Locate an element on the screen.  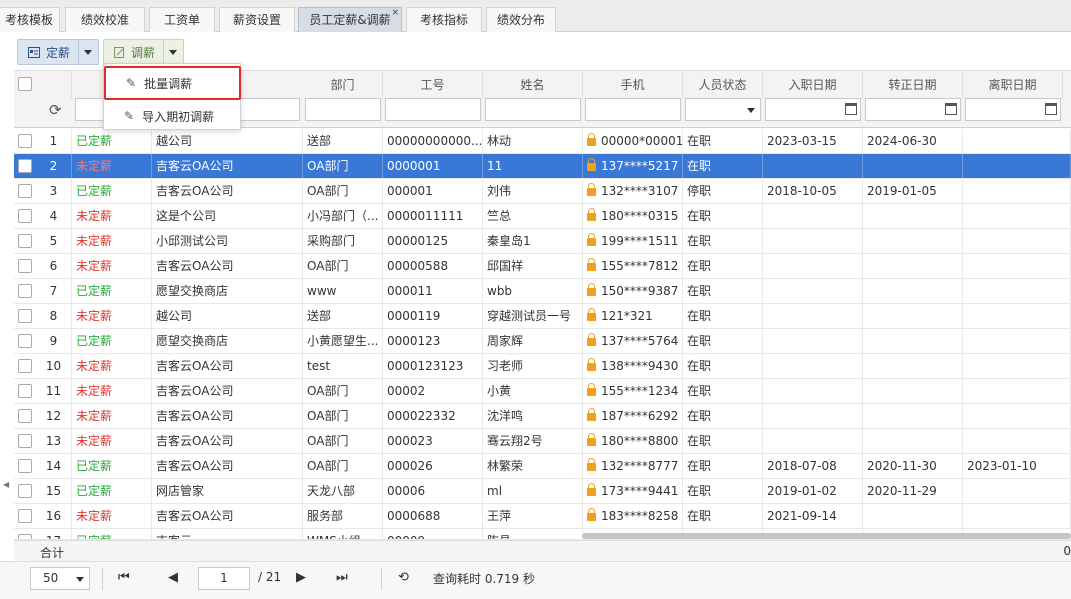
table-row: 11 未定薪 吉客云OA公司 OA部门 00002 小黄 155****1234 在职 is located at coordinates (542, 391).